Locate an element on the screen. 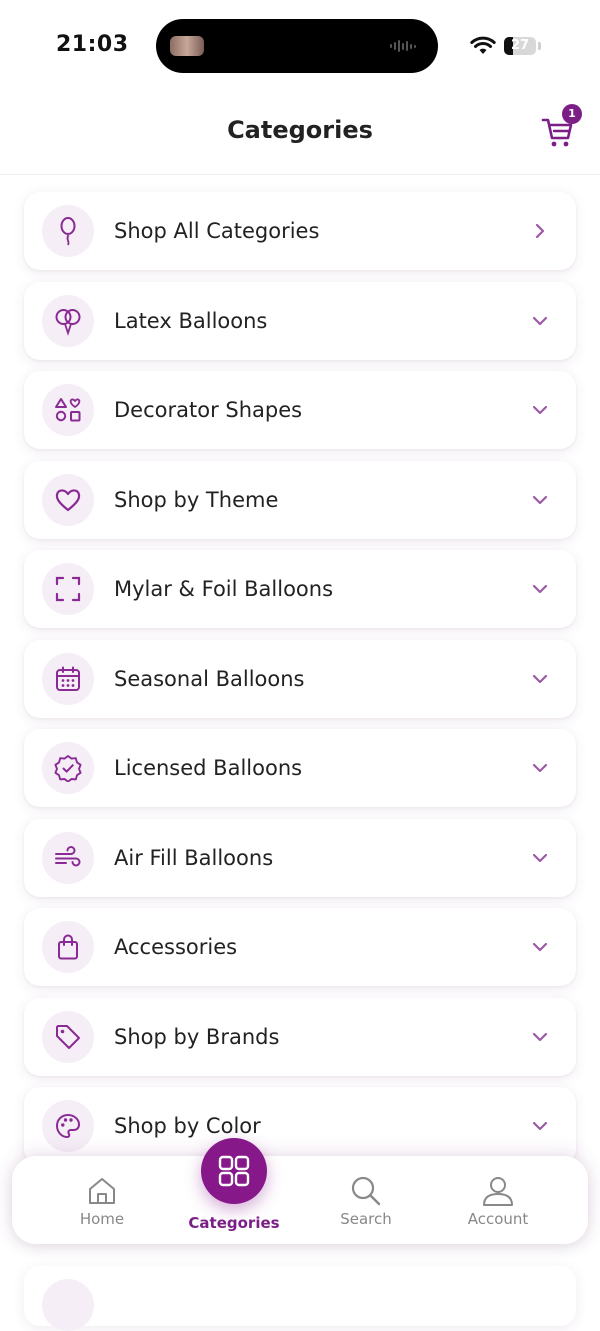 Image resolution: width=600 pixels, height=1331 pixels. list-item-partial is located at coordinates (300, 1298).